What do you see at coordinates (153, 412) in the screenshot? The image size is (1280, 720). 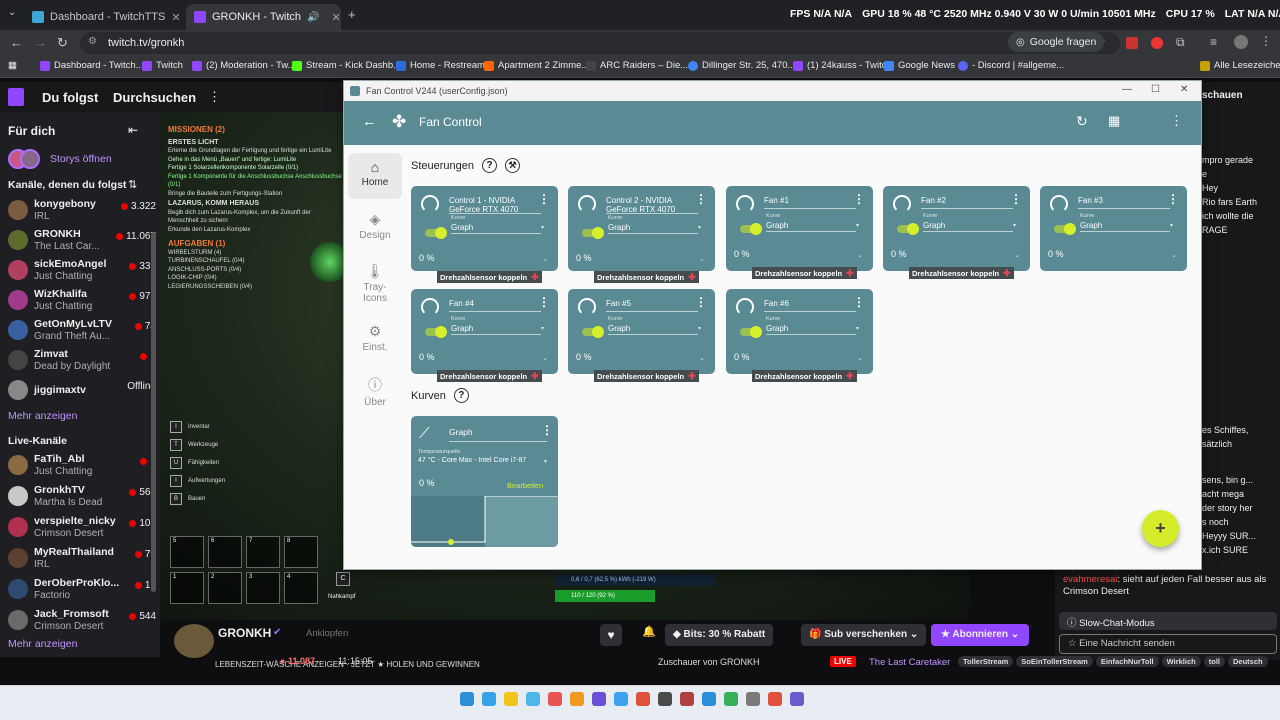 I see `sidebar-scrollbar` at bounding box center [153, 412].